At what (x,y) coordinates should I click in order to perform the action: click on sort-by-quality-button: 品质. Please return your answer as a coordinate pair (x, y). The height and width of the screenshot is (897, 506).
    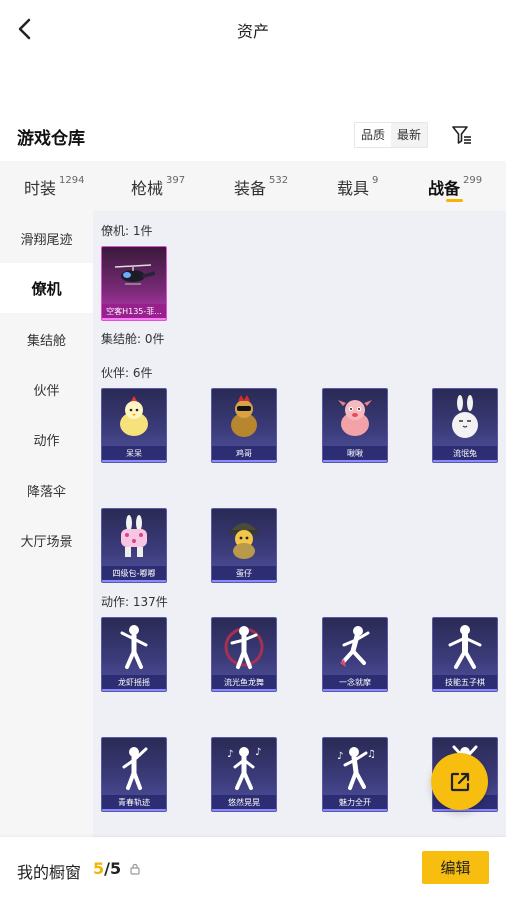
    Looking at the image, I should click on (373, 135).